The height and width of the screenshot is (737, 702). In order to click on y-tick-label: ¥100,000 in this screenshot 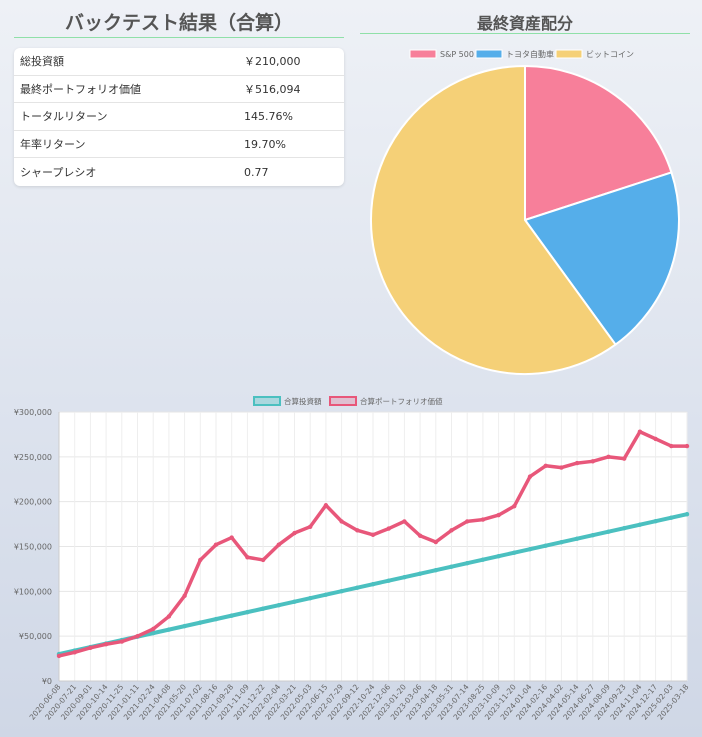, I will do `click(33, 591)`.